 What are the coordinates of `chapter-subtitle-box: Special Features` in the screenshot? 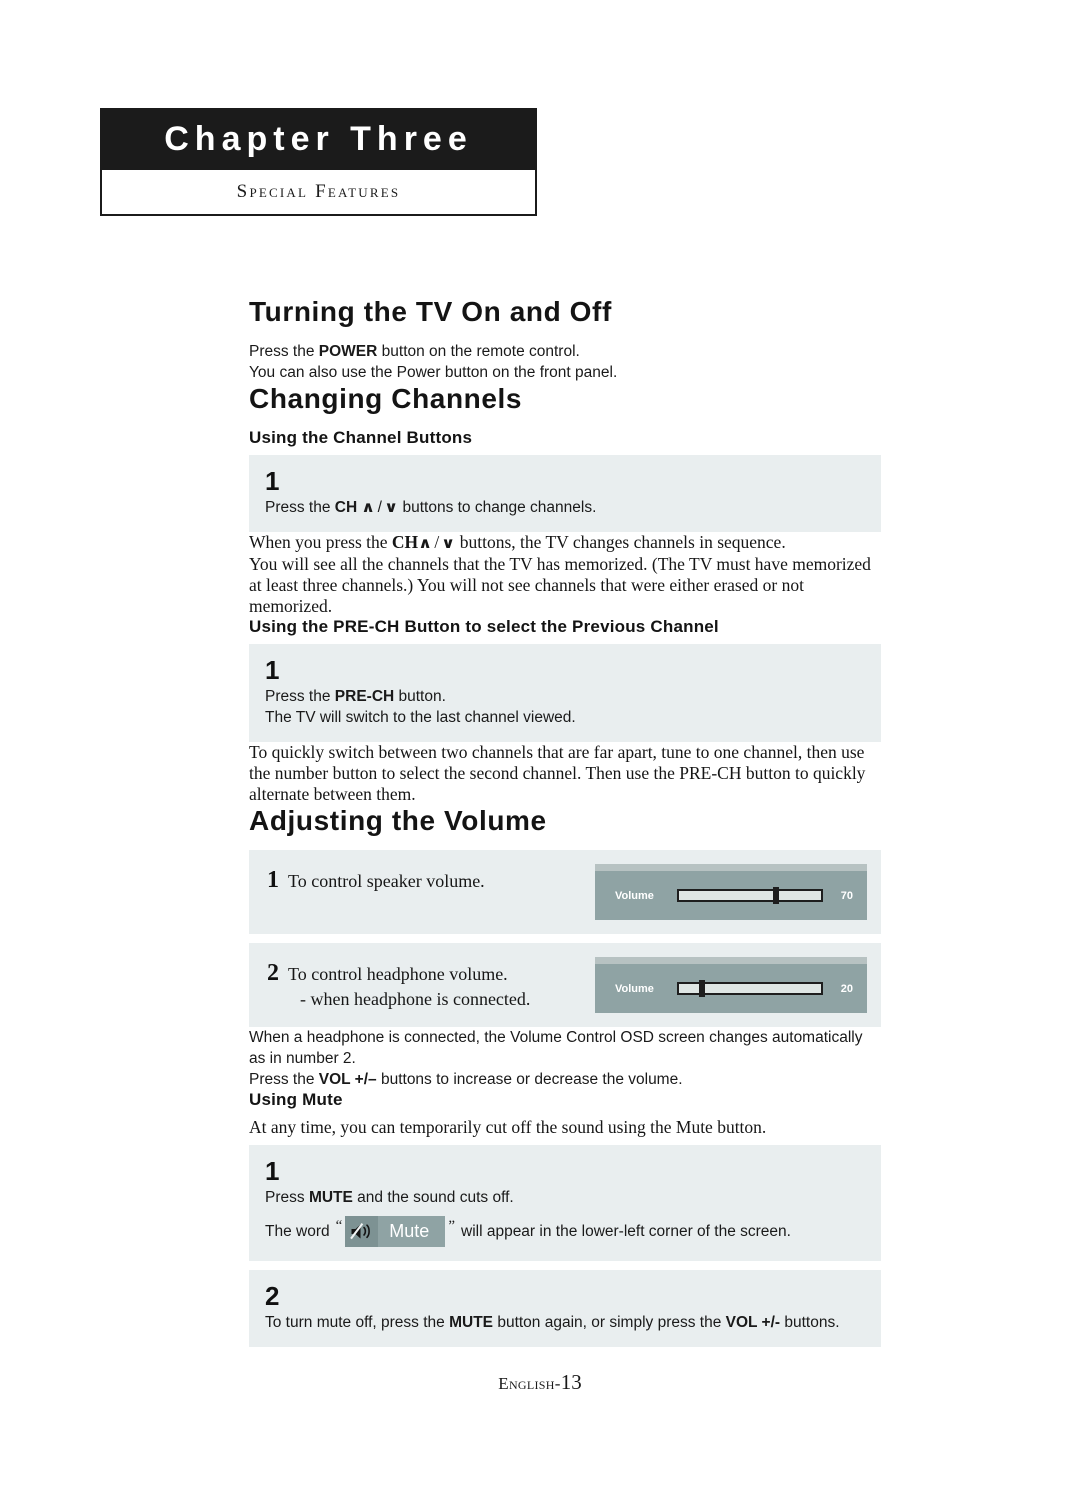 It's located at (318, 193).